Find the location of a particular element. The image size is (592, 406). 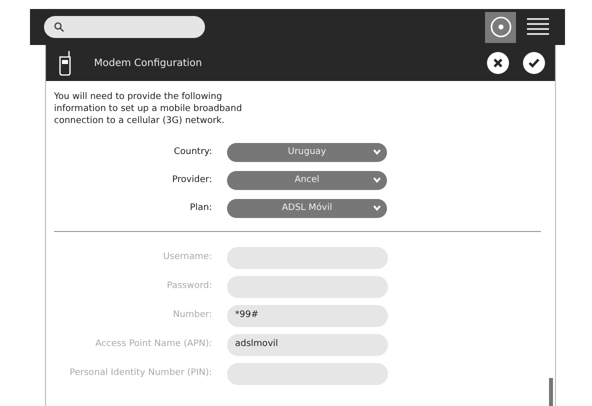

select-label: Provider: is located at coordinates (192, 180).